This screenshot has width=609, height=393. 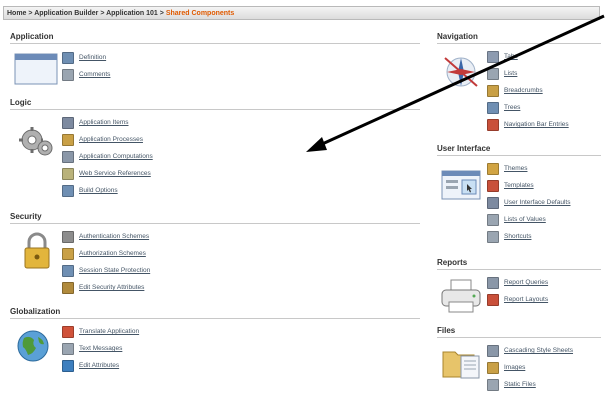 I want to click on report-layouts-link: Report Layouts, so click(x=526, y=299).